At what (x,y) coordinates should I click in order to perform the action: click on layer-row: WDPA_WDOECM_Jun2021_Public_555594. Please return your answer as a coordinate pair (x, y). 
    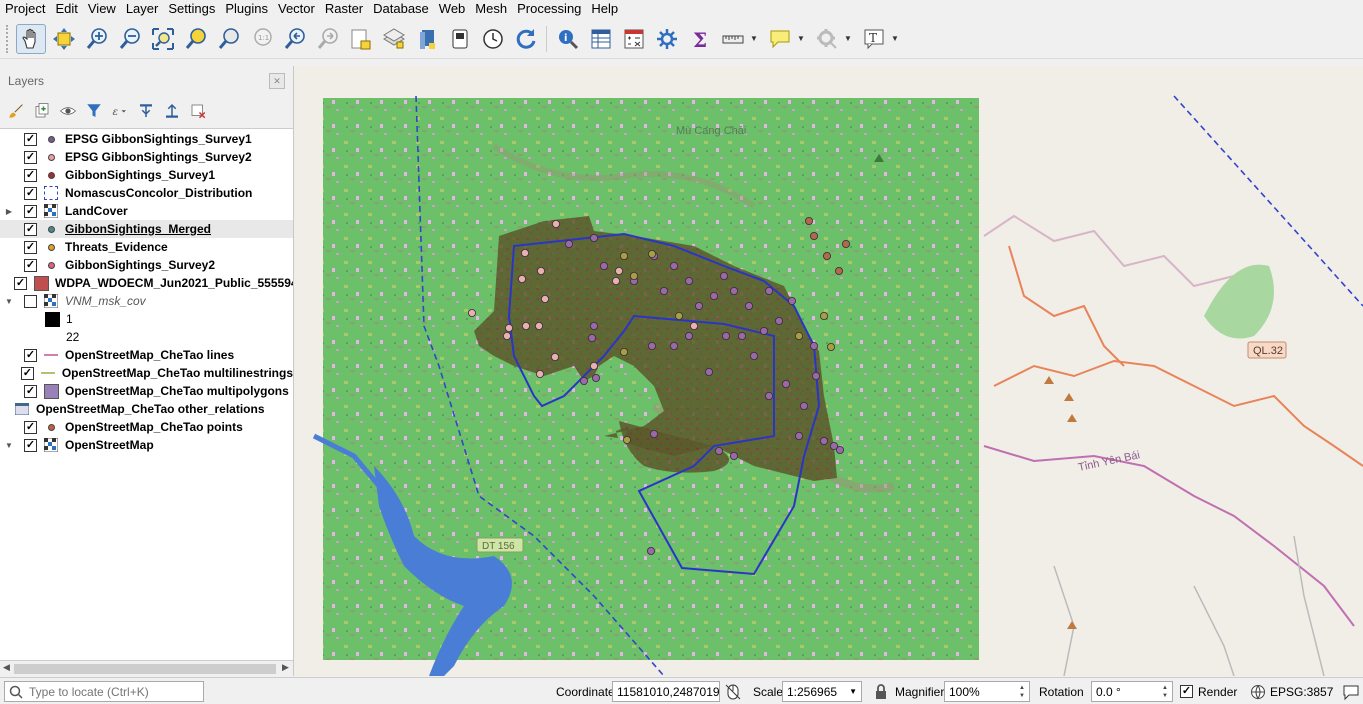
    Looking at the image, I should click on (146, 283).